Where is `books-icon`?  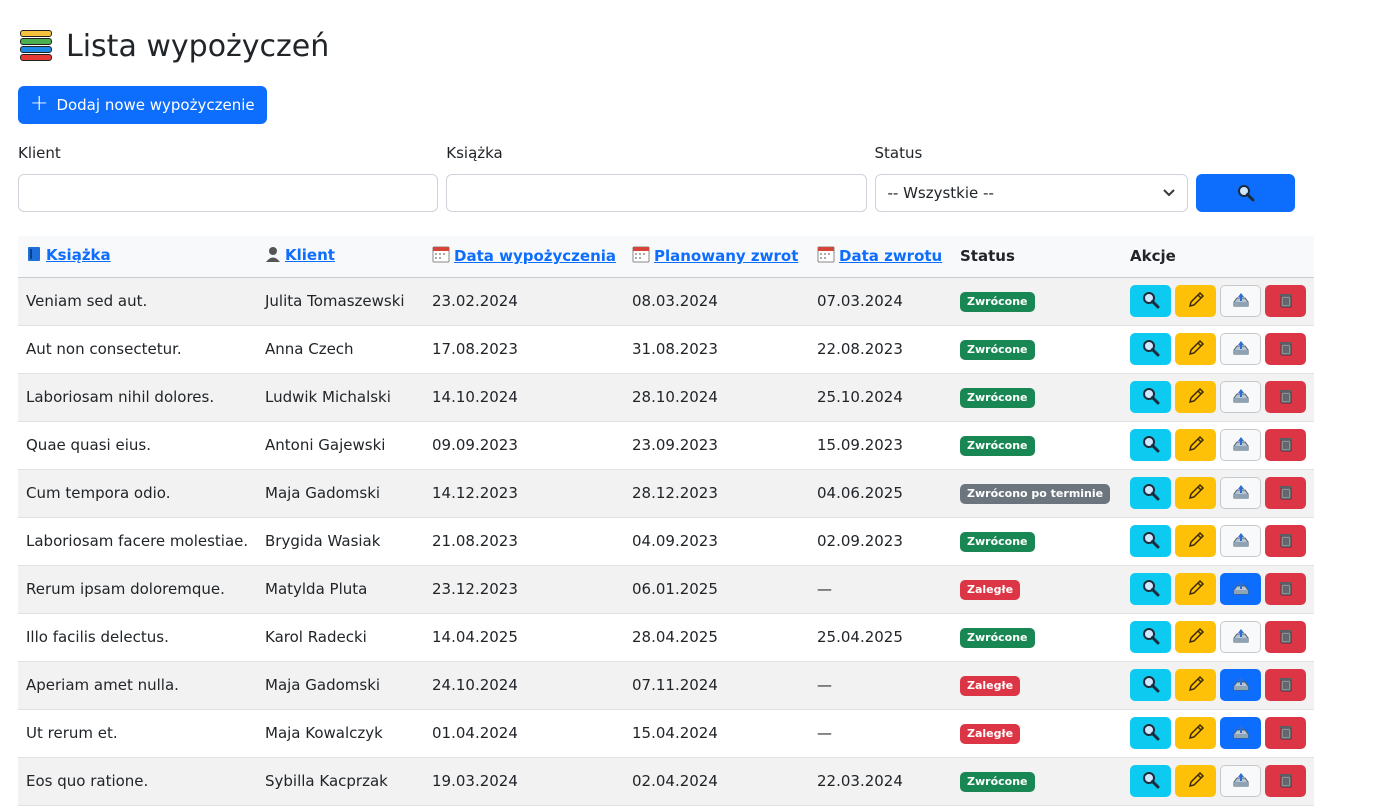
books-icon is located at coordinates (36, 46).